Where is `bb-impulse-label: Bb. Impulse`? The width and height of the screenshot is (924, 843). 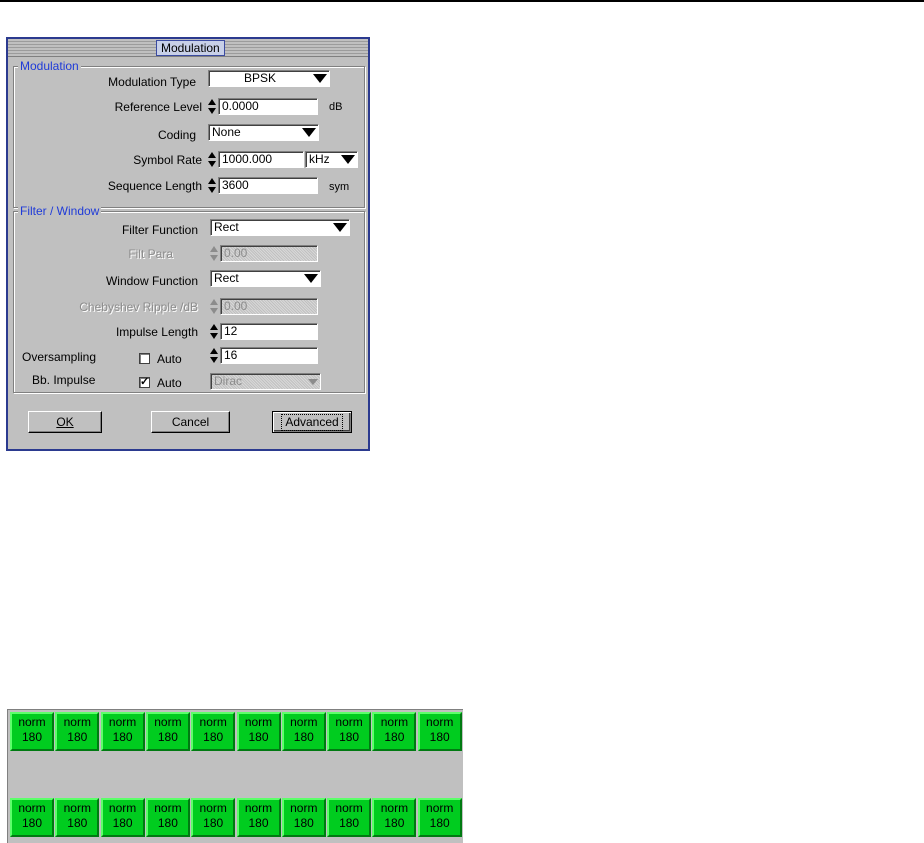
bb-impulse-label: Bb. Impulse is located at coordinates (64, 380).